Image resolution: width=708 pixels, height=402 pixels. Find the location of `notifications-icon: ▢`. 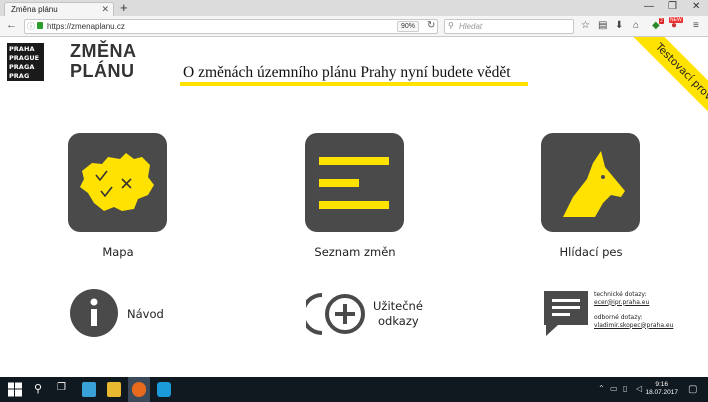

notifications-icon: ▢ is located at coordinates (692, 389).